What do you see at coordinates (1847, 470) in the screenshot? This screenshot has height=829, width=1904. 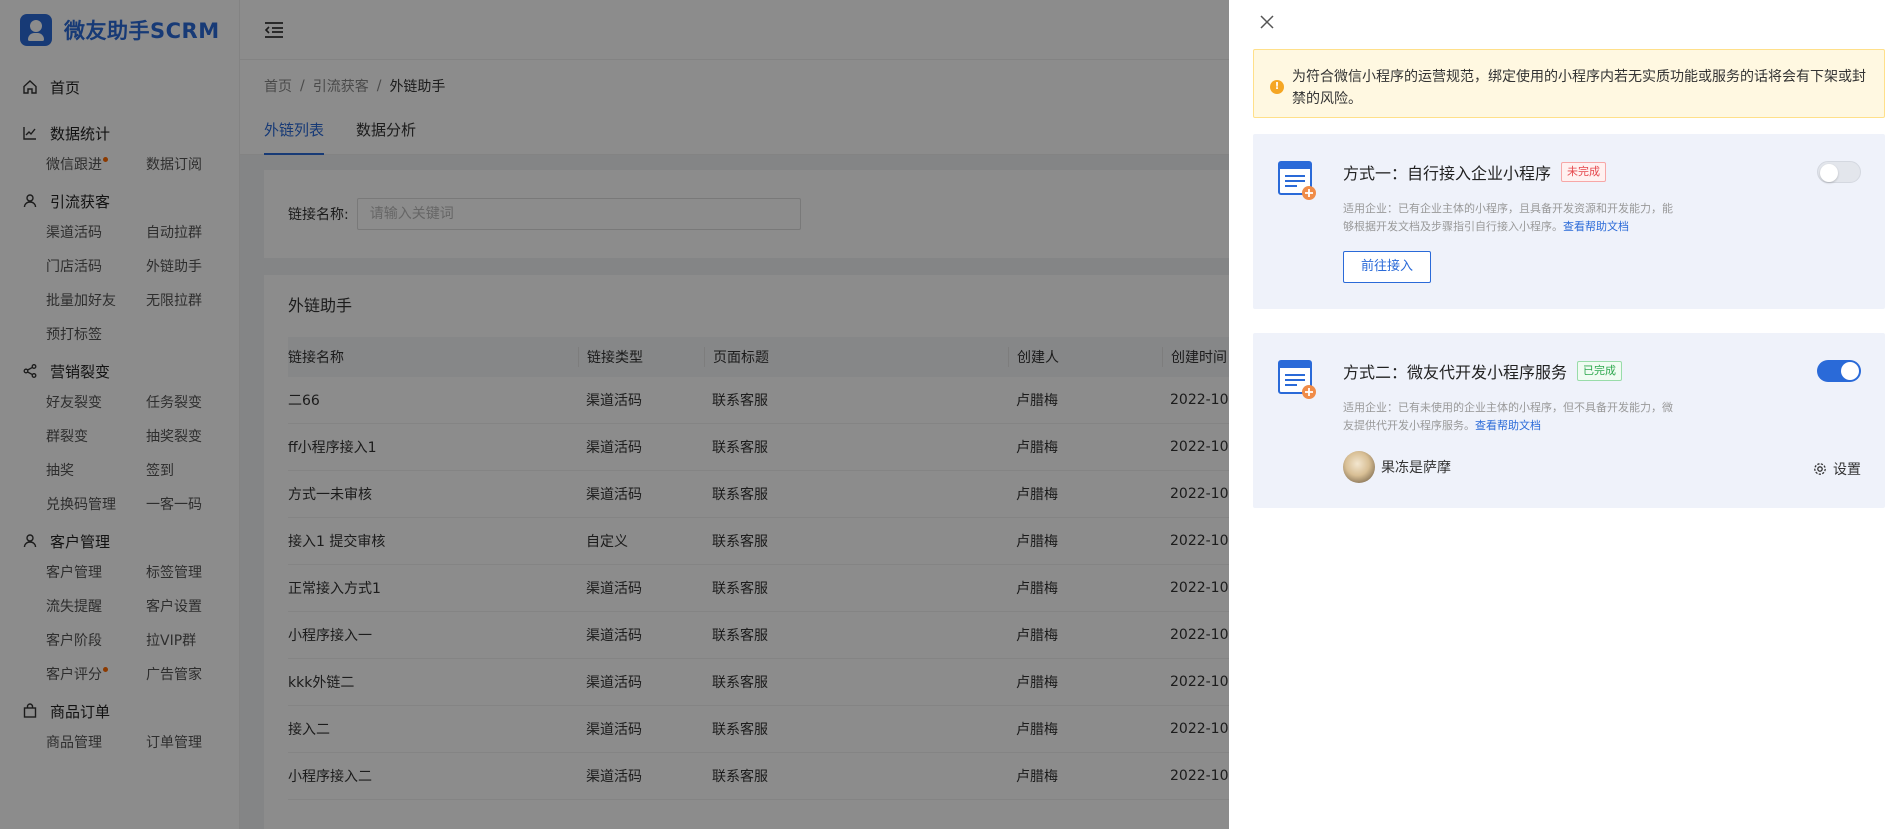 I see `settings-label: 设置` at bounding box center [1847, 470].